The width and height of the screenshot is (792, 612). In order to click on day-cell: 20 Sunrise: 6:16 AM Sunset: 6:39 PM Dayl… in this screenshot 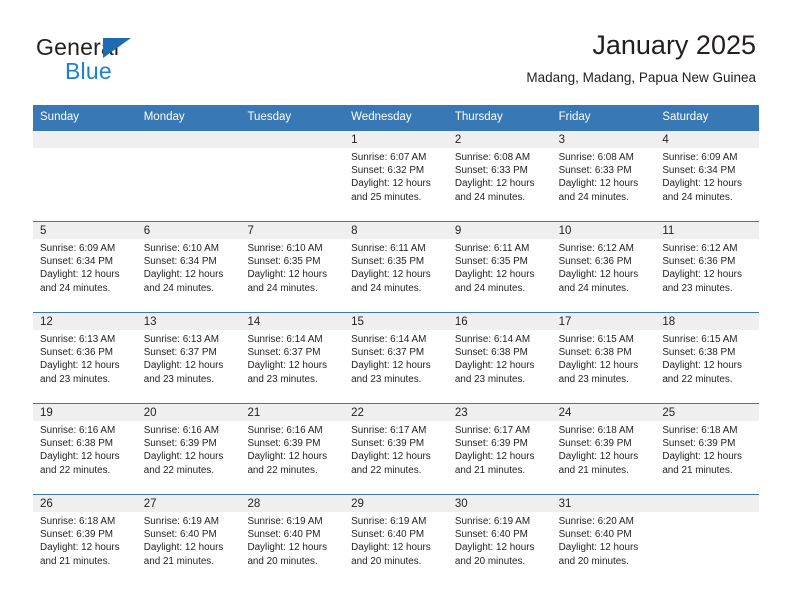, I will do `click(188, 449)`.